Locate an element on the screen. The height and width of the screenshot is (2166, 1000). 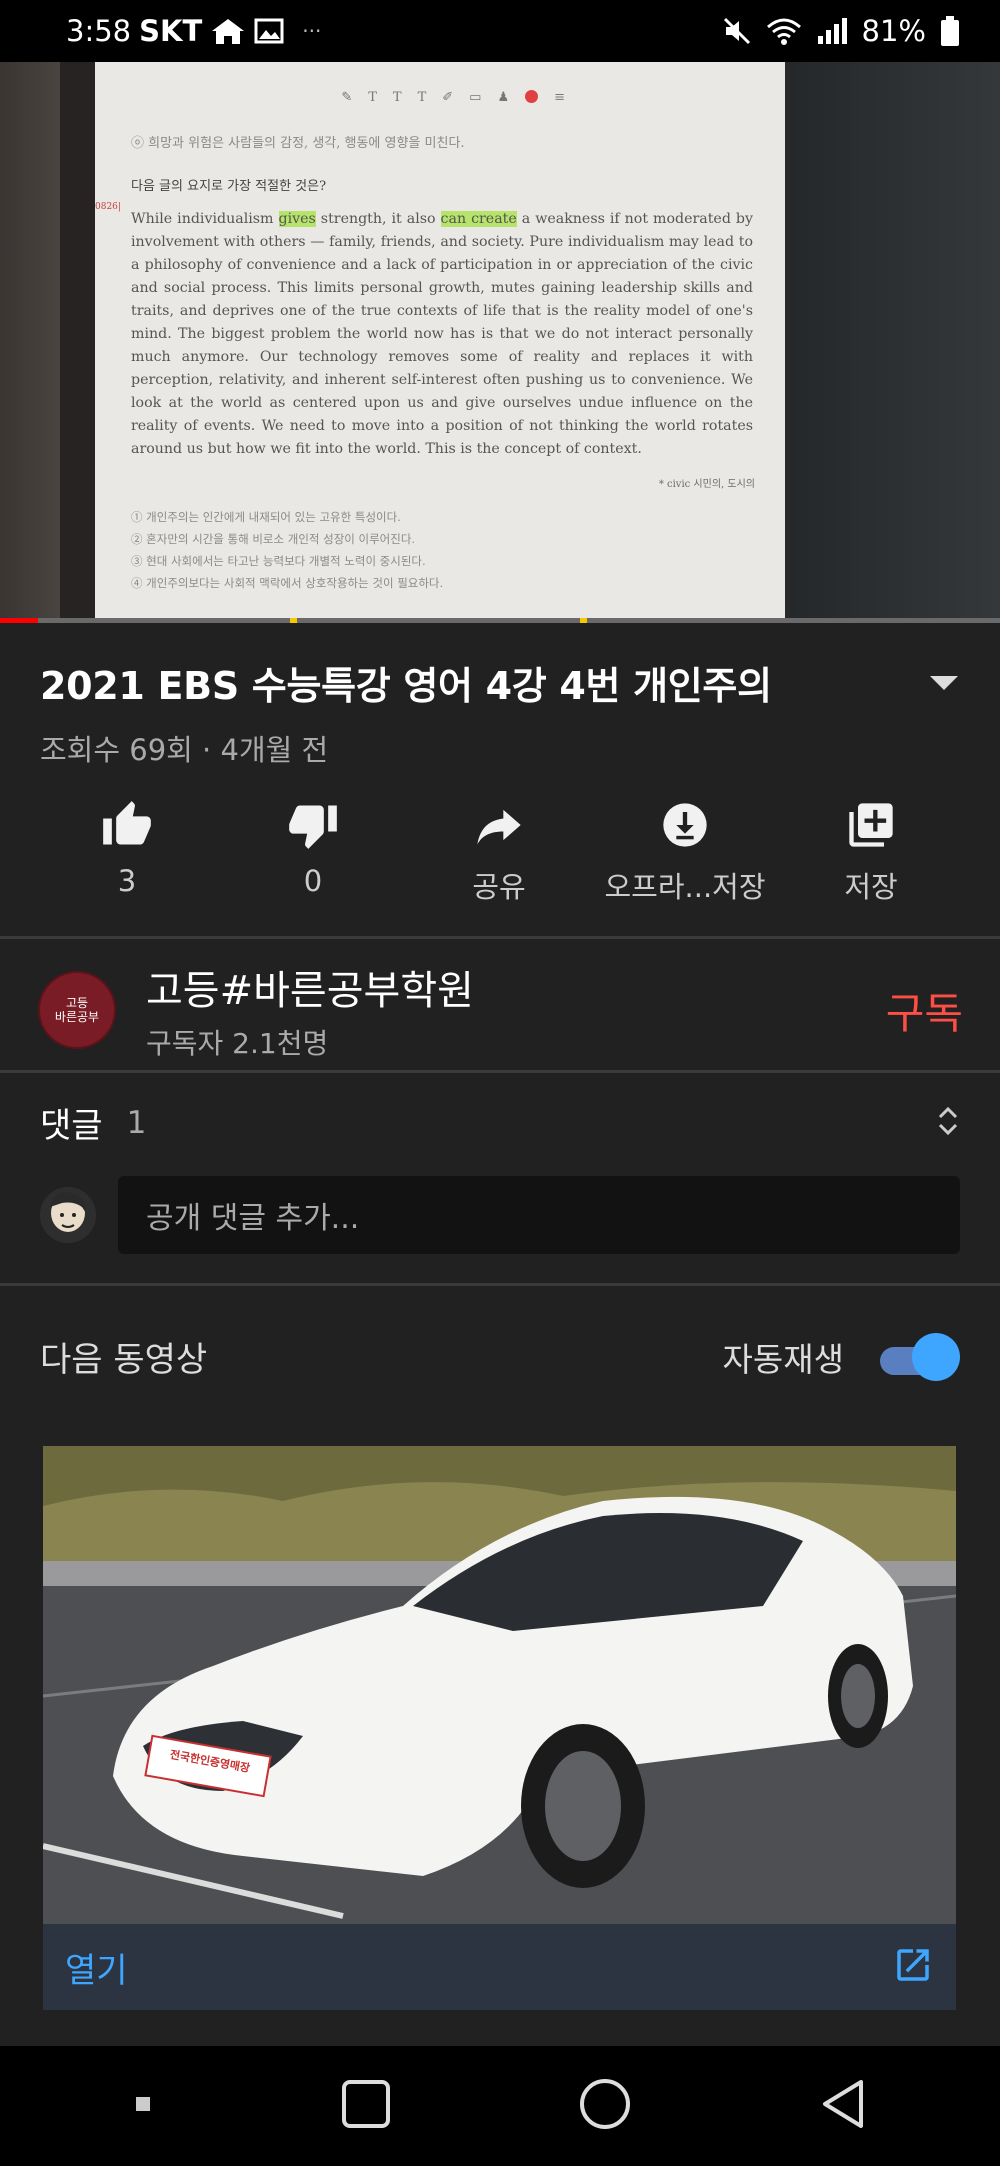
color-dot-icon is located at coordinates (532, 96).